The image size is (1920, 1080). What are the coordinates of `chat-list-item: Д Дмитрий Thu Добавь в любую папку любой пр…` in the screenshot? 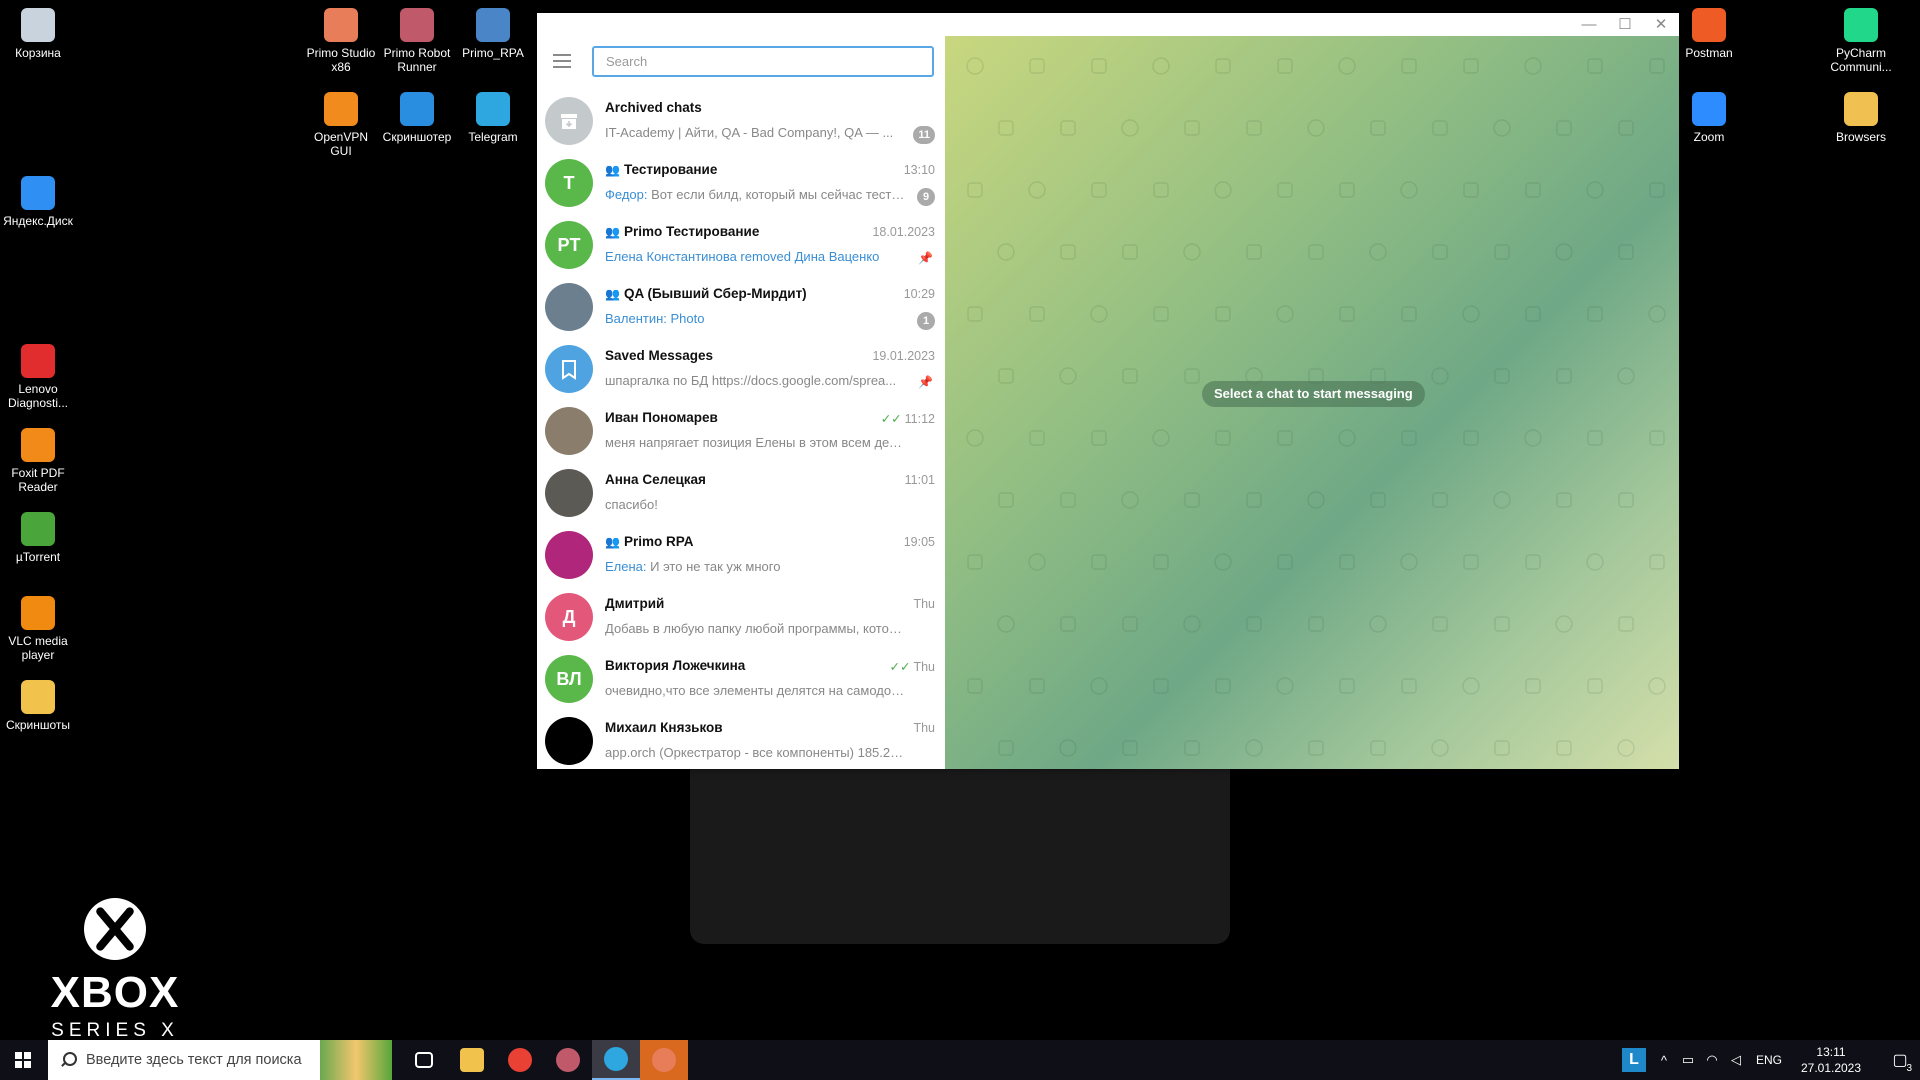 It's located at (741, 617).